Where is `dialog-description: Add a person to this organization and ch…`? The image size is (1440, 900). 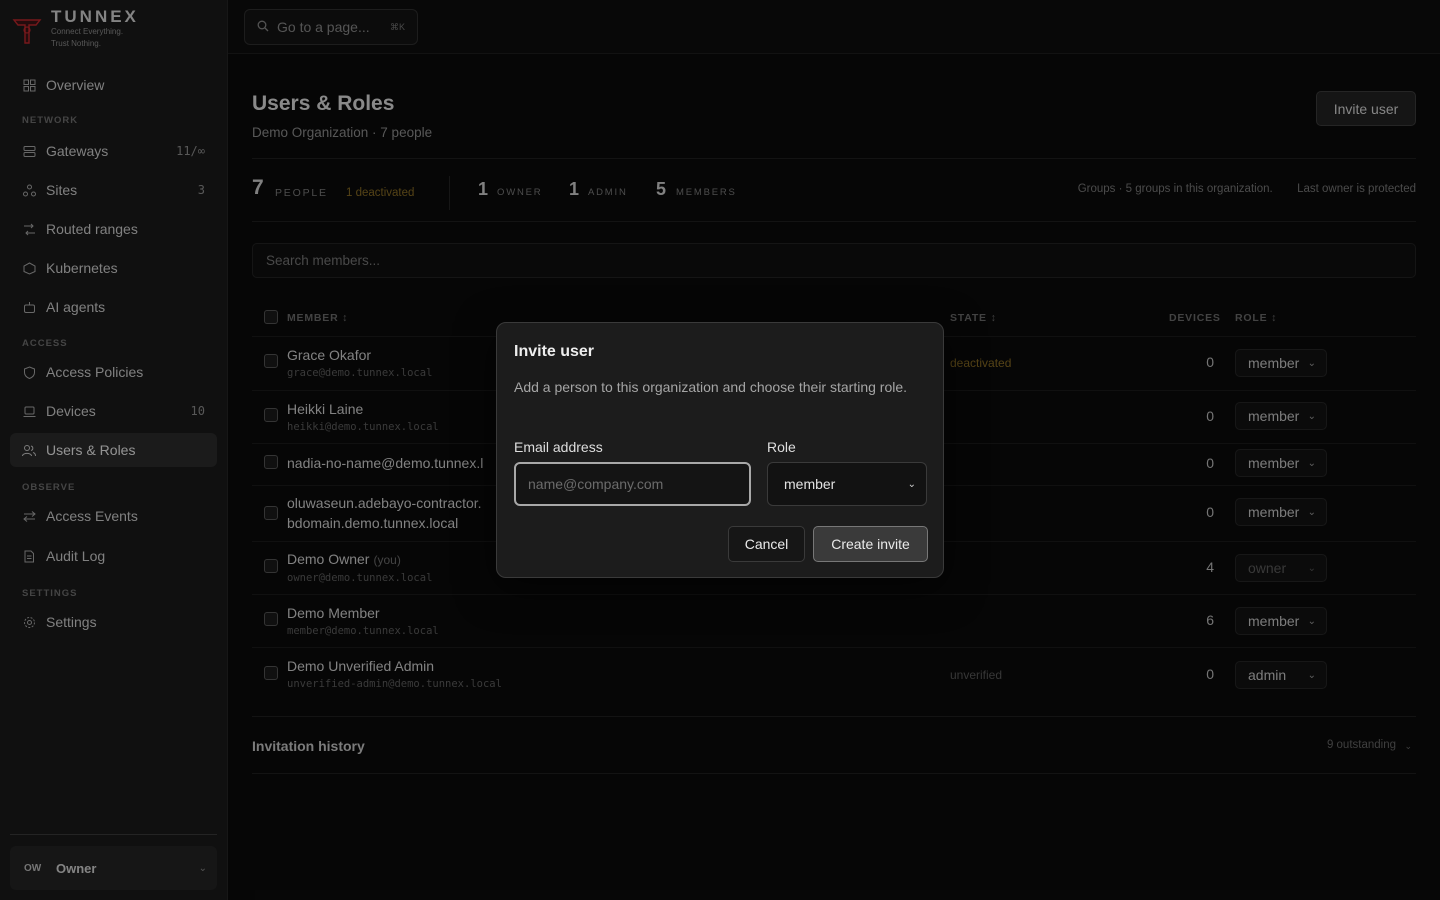 dialog-description: Add a person to this organization and ch… is located at coordinates (711, 387).